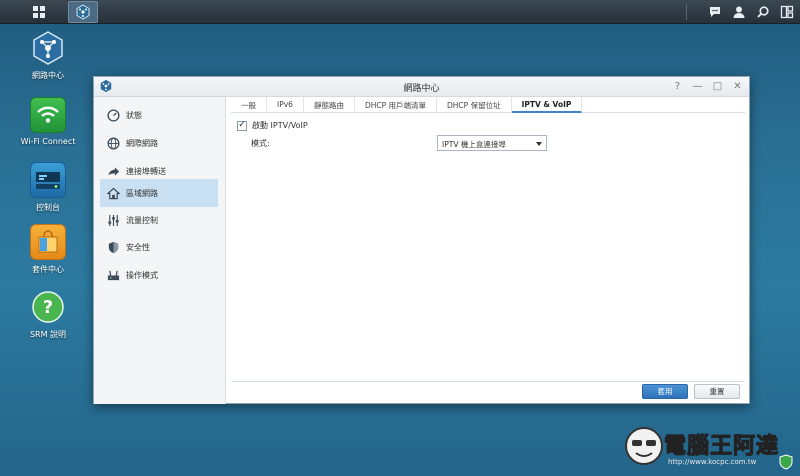  I want to click on watermark-url: http://www.kocpc.com.tw, so click(712, 462).